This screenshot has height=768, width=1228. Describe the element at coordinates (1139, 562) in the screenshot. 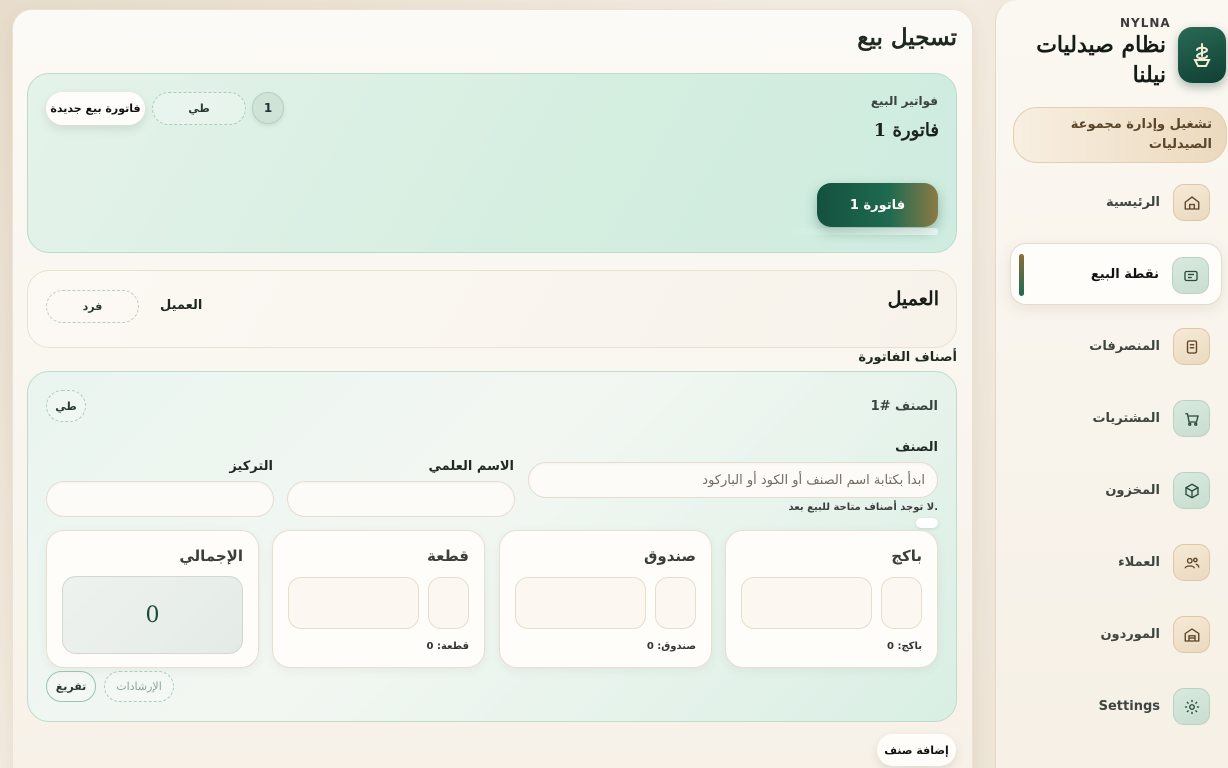

I see `sidebar-item-label: العملاء` at that location.